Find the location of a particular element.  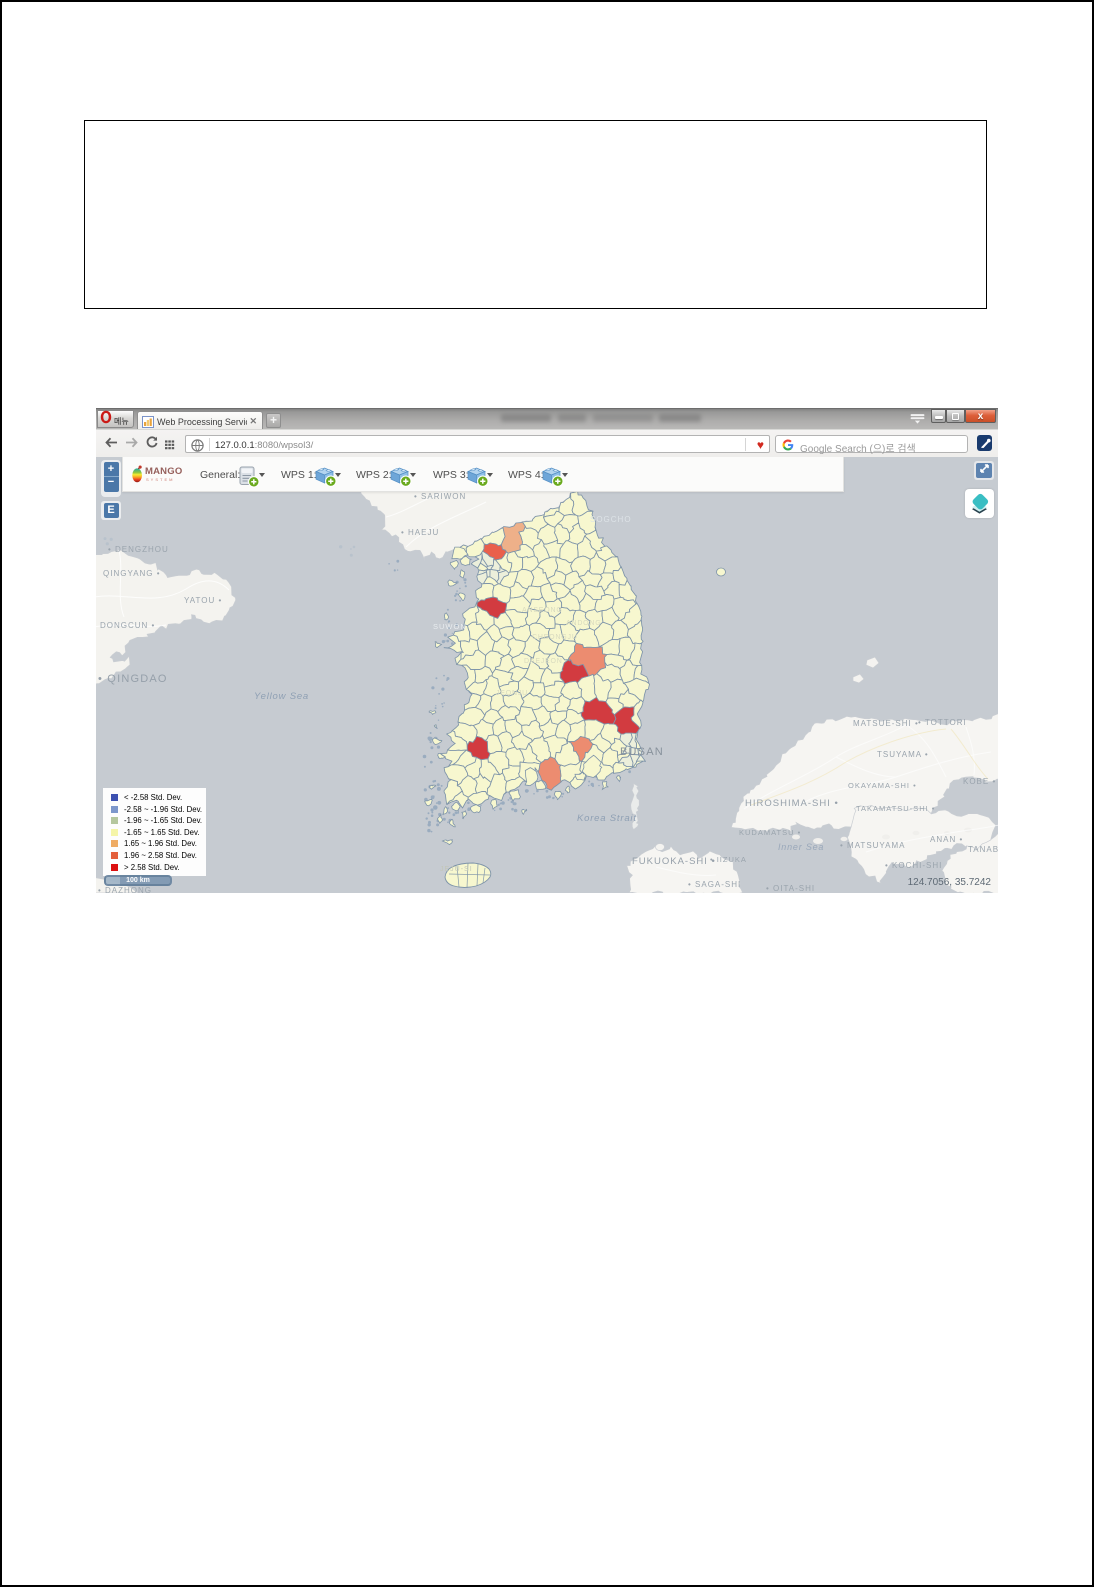

svg-text: • DAZHONG is located at coordinates (125, 889).